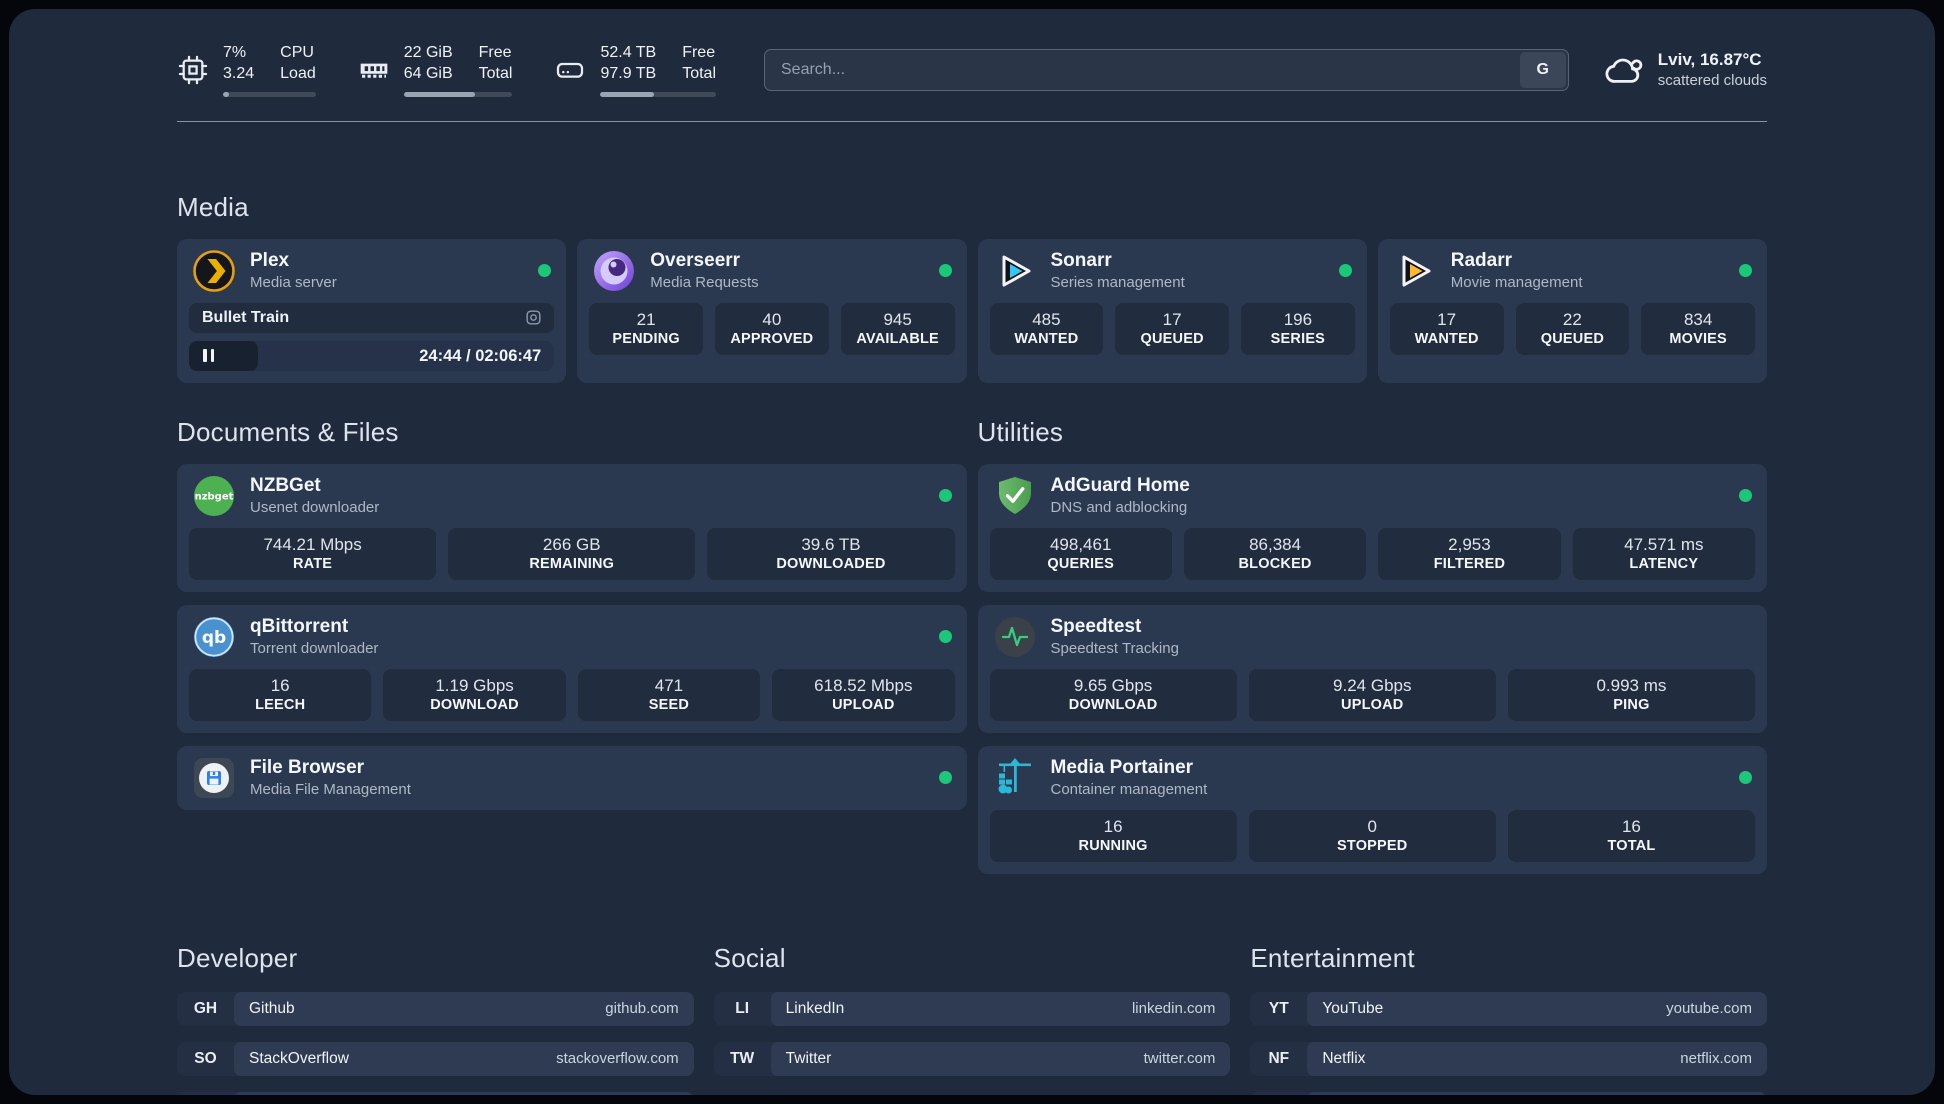  Describe the element at coordinates (1698, 328) in the screenshot. I see `stat-tile: 834 MOVIES` at that location.